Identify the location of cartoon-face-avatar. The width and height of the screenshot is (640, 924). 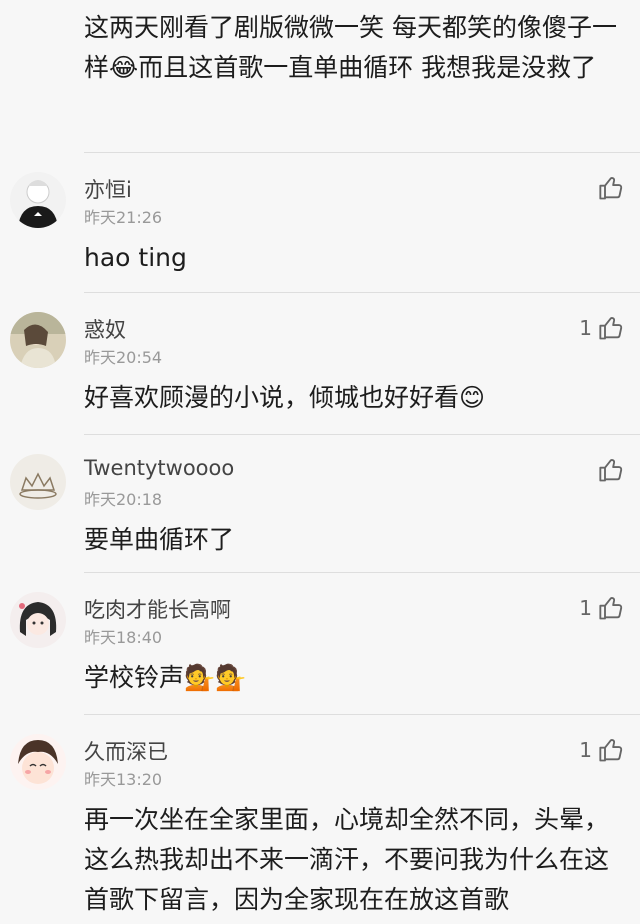
(38, 762).